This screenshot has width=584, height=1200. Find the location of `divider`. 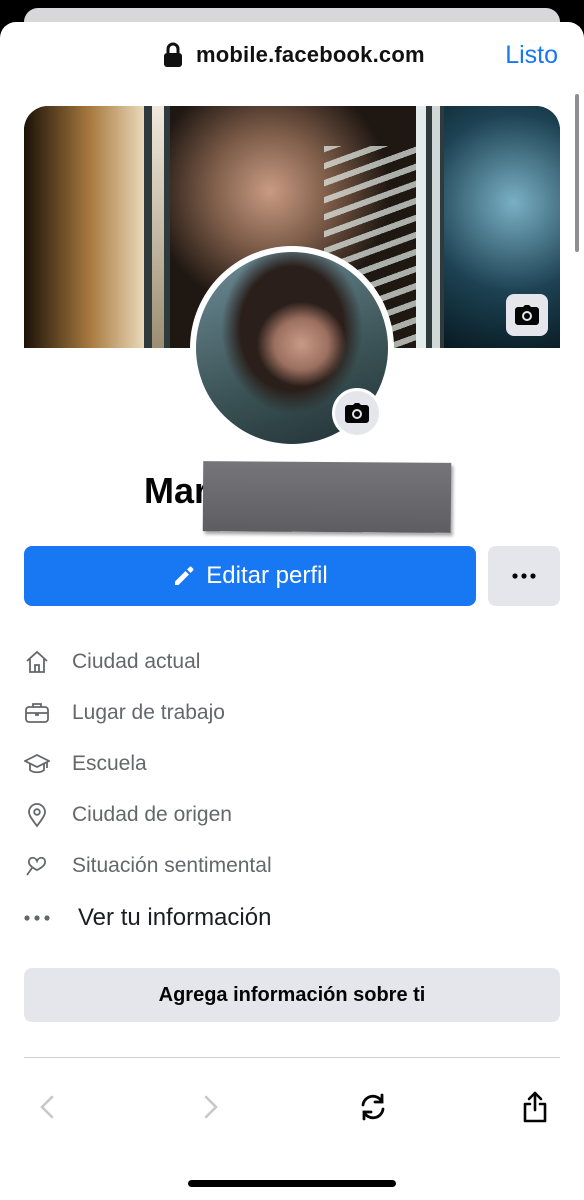

divider is located at coordinates (292, 1057).